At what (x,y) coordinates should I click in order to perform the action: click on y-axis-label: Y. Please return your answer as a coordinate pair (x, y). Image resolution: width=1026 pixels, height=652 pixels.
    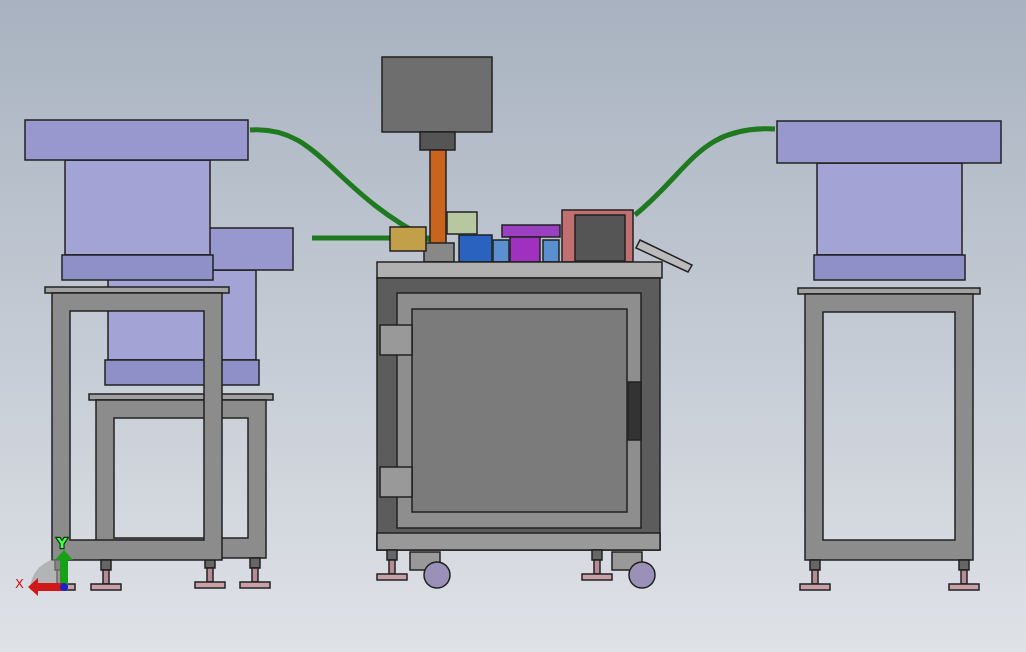
    Looking at the image, I should click on (62, 543).